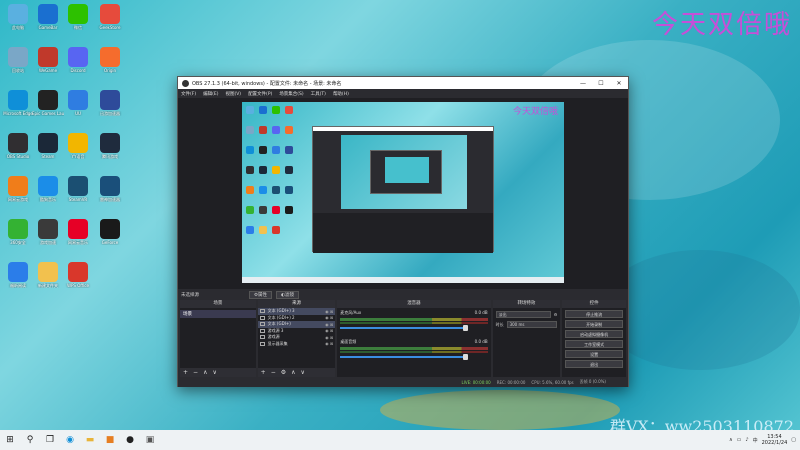 The image size is (800, 450). What do you see at coordinates (48, 232) in the screenshot?
I see `desktop-icon-game-boost: 游戏加速` at bounding box center [48, 232].